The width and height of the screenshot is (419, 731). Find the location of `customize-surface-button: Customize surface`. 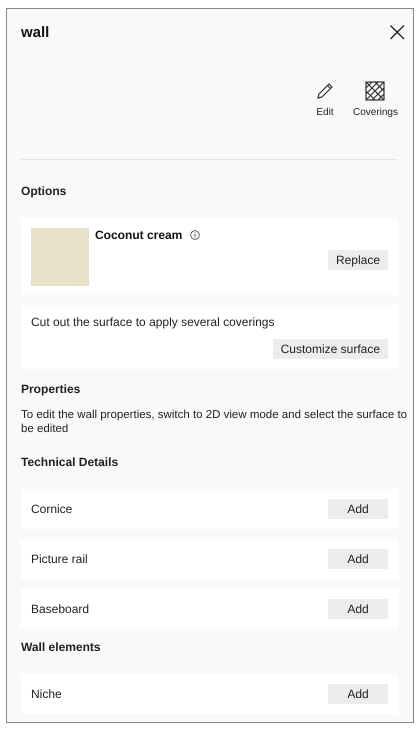

customize-surface-button: Customize surface is located at coordinates (330, 349).